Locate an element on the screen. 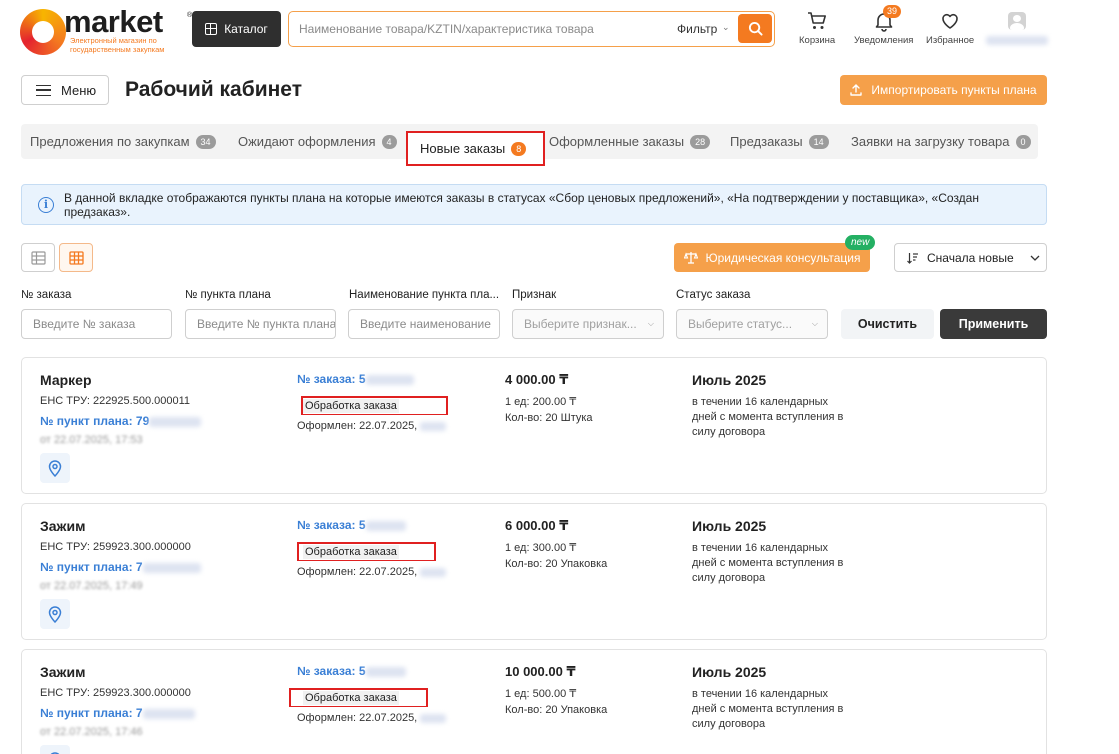 This screenshot has width=1119, height=754. legal-consultation-button: Юридическая консультация is located at coordinates (772, 257).